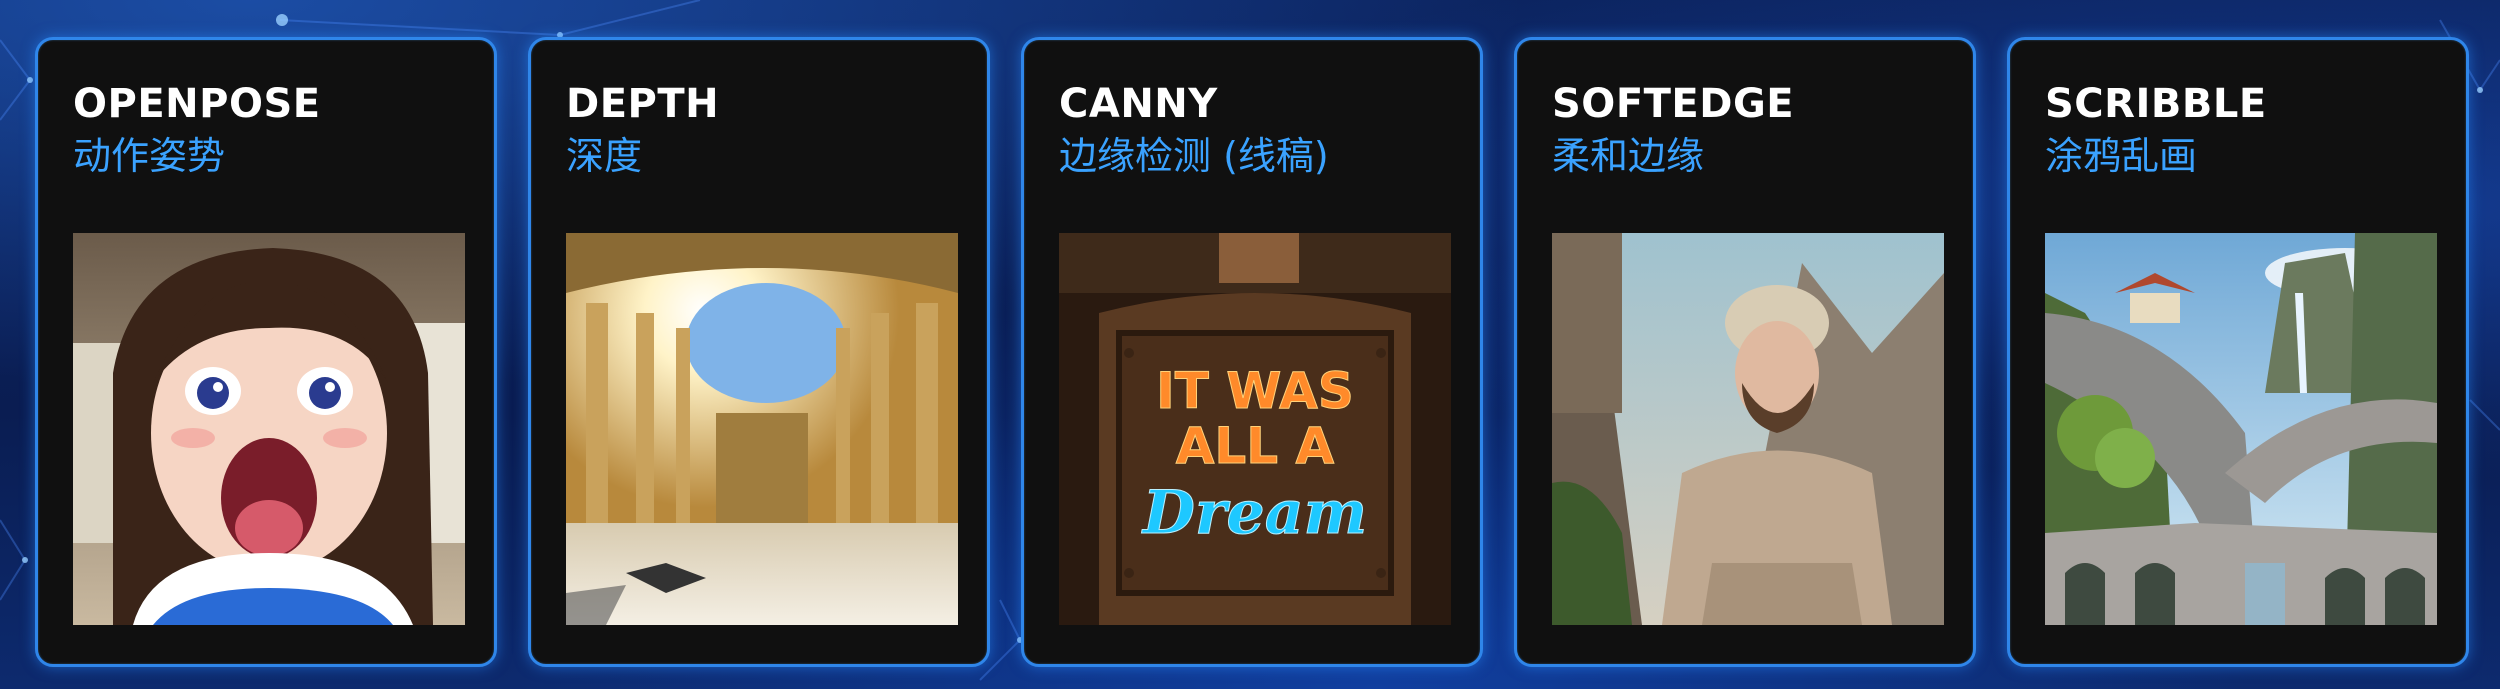 The height and width of the screenshot is (689, 2500). I want to click on card-title: CANNY, so click(1138, 104).